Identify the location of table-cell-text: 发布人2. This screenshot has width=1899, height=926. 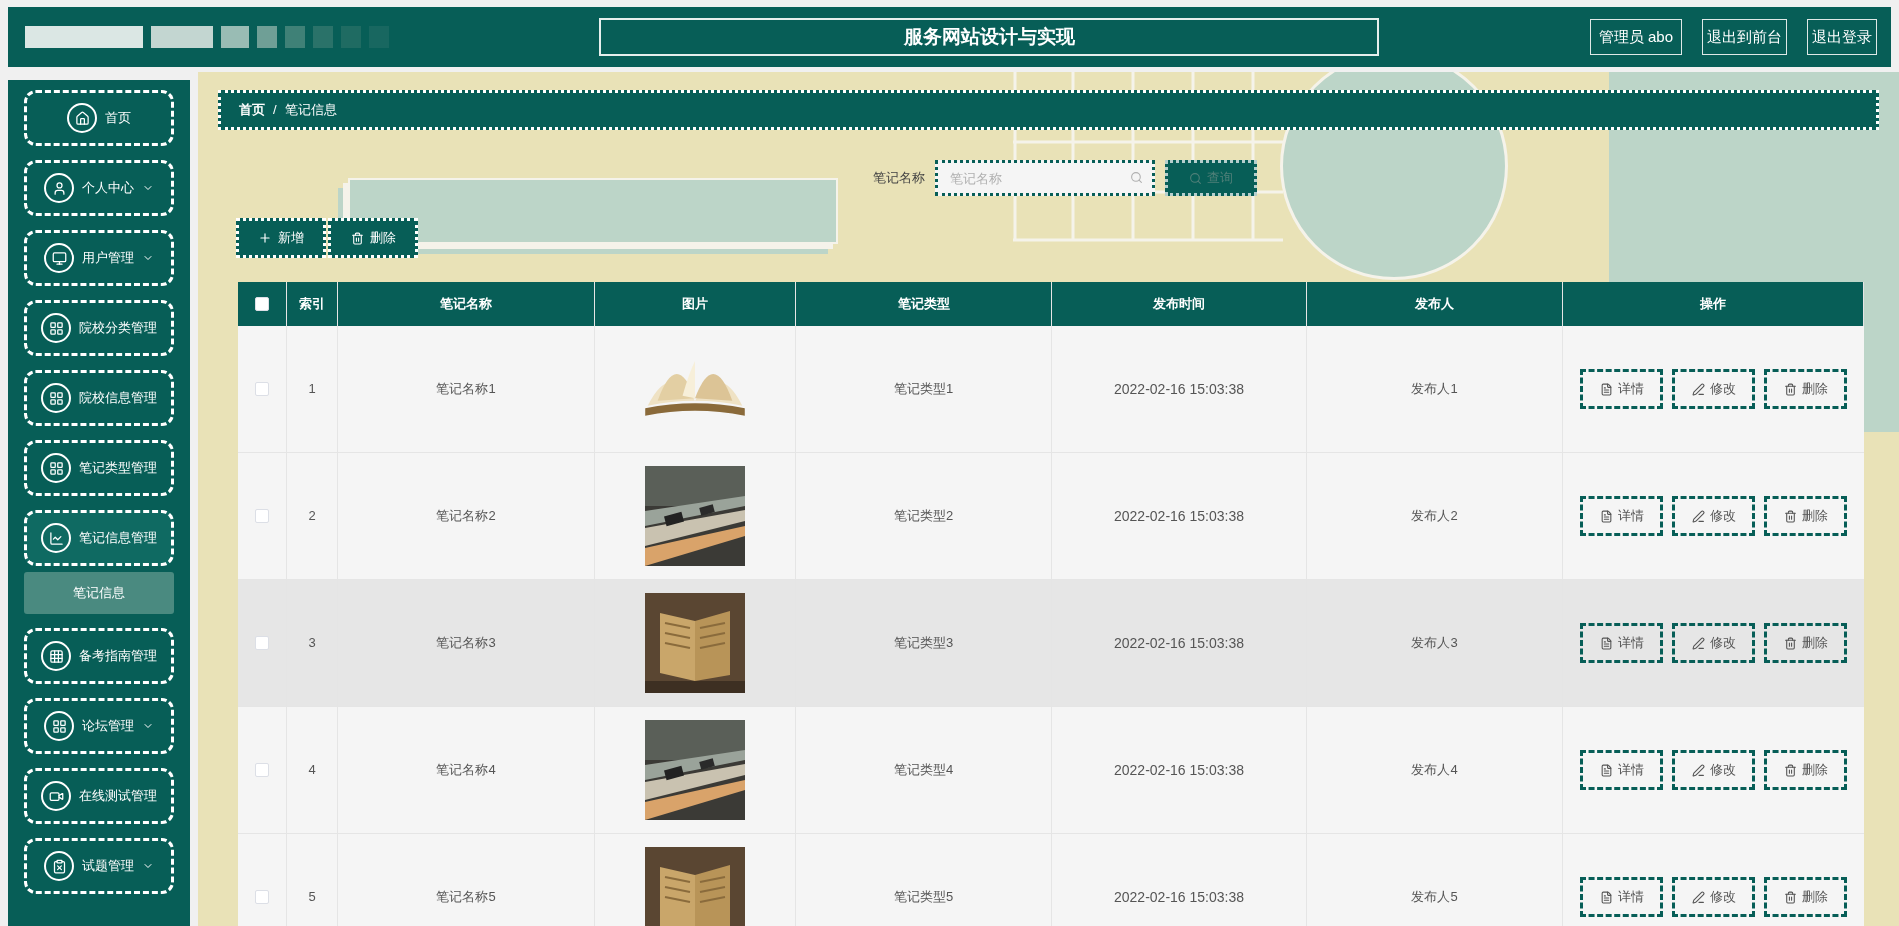
(1434, 516).